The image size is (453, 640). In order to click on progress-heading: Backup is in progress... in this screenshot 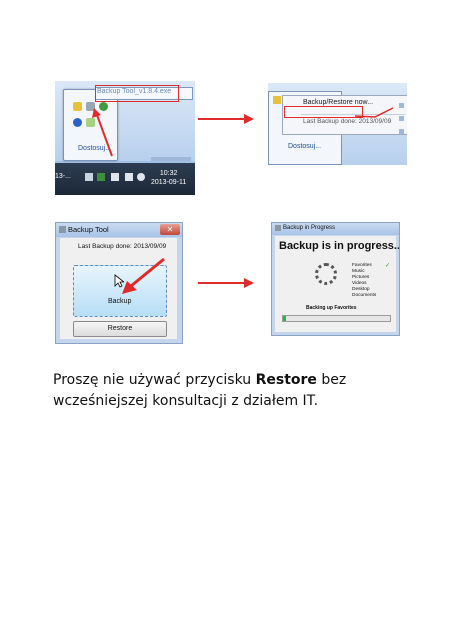, I will do `click(339, 246)`.